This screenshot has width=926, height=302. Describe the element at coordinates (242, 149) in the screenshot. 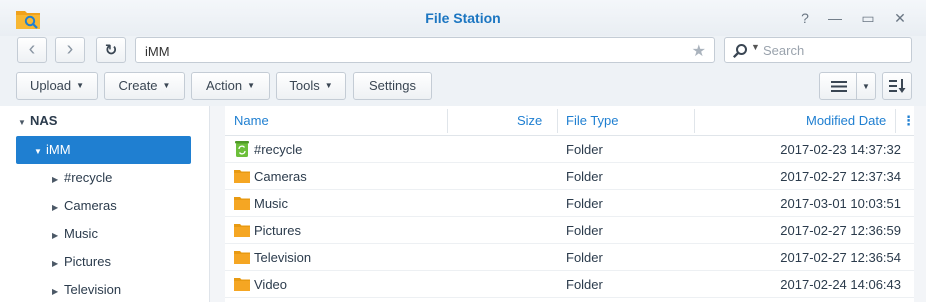

I see `recycle-bin-icon` at that location.